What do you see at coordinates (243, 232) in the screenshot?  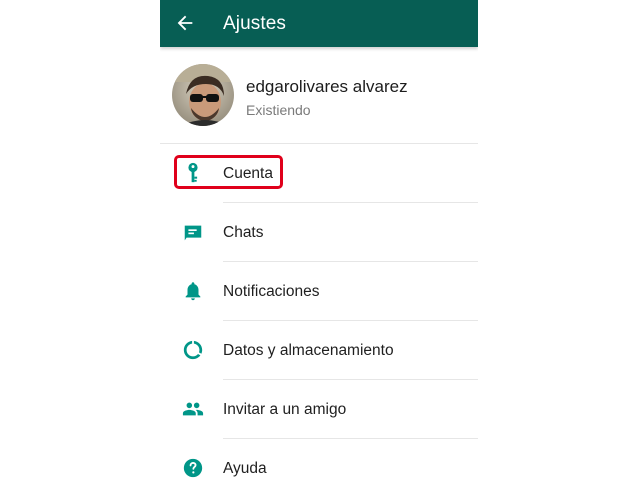 I see `settings-item-label: Chats` at bounding box center [243, 232].